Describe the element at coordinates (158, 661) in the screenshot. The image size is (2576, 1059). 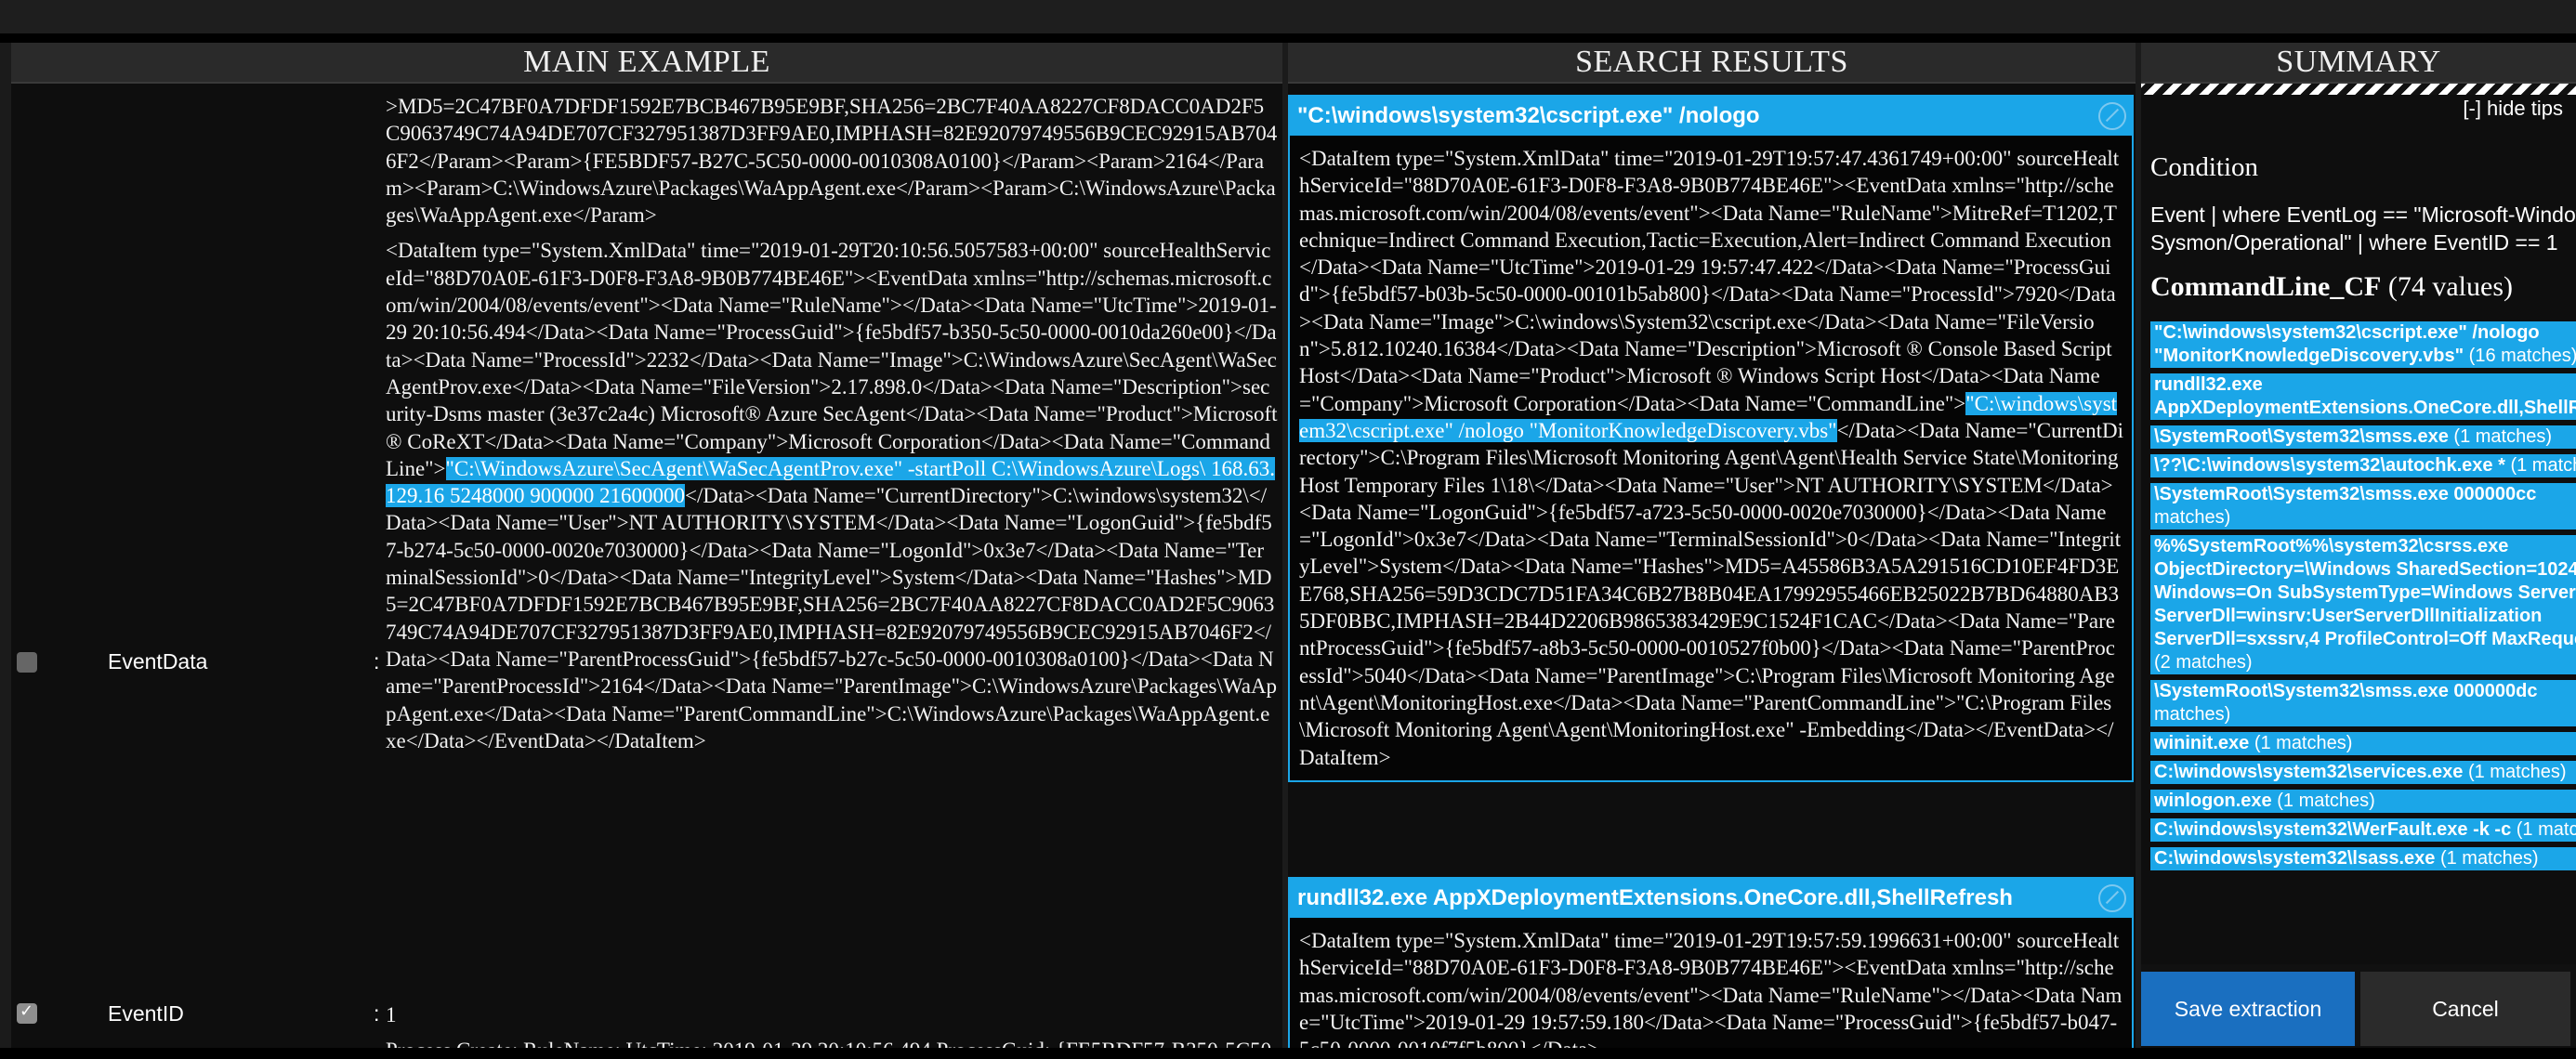
I see `eventdata-field-name: EventData` at that location.